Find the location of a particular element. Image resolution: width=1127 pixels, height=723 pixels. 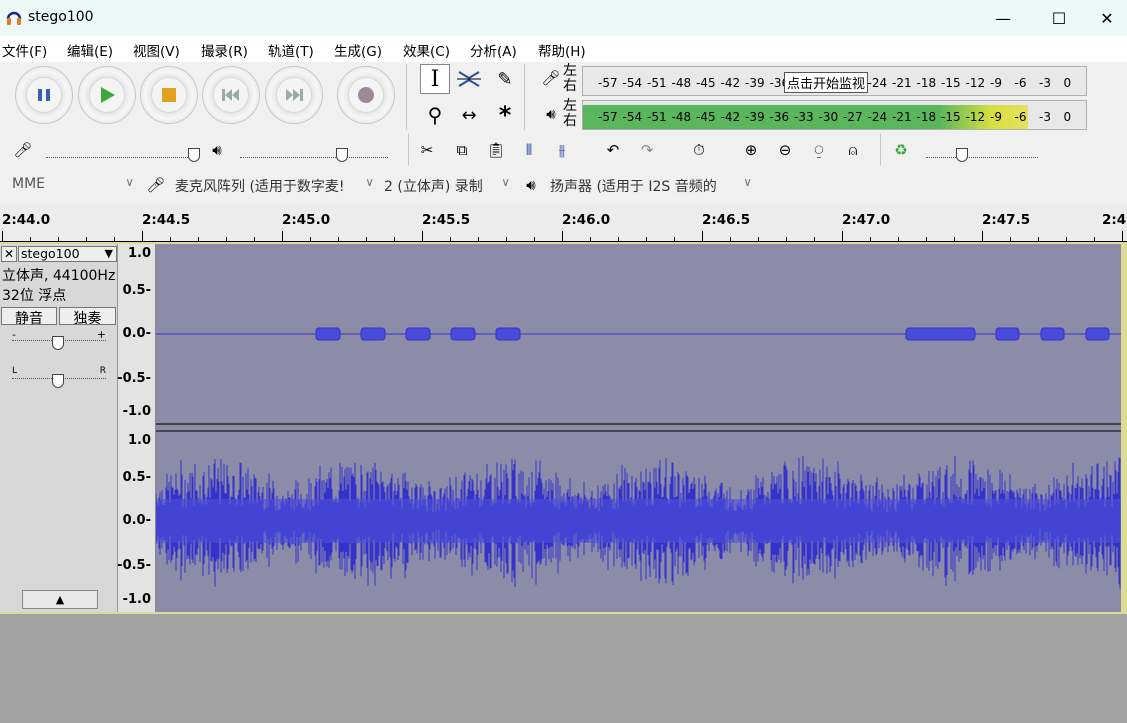

maximize-button: ☐ is located at coordinates (1059, 18).